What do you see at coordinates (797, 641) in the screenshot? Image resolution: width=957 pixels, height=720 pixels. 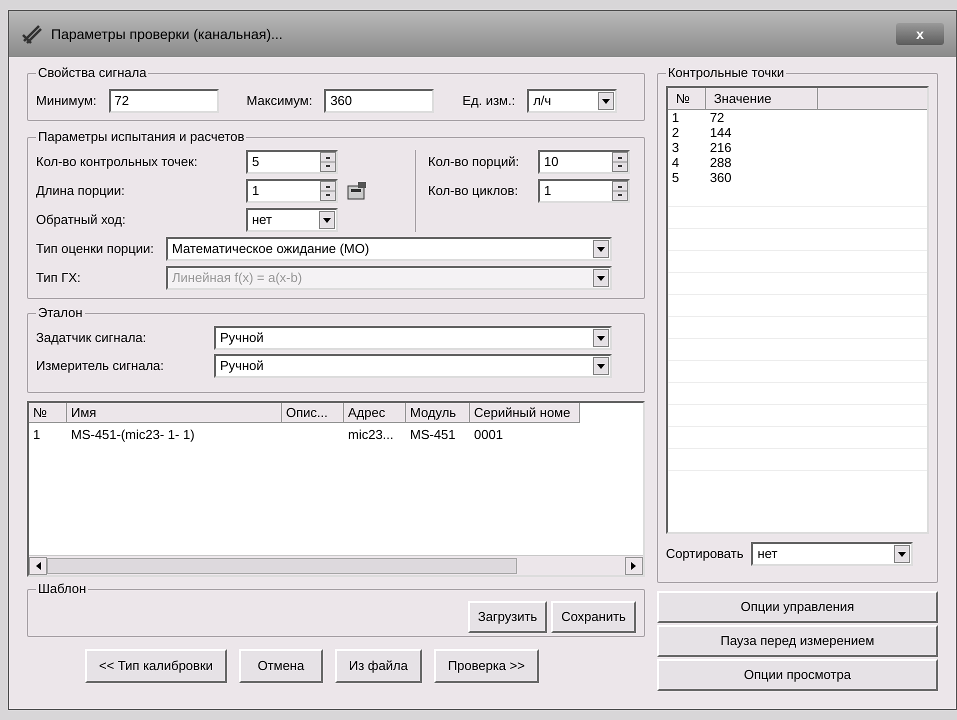 I see `dialog-button: Пауза перед измерением` at bounding box center [797, 641].